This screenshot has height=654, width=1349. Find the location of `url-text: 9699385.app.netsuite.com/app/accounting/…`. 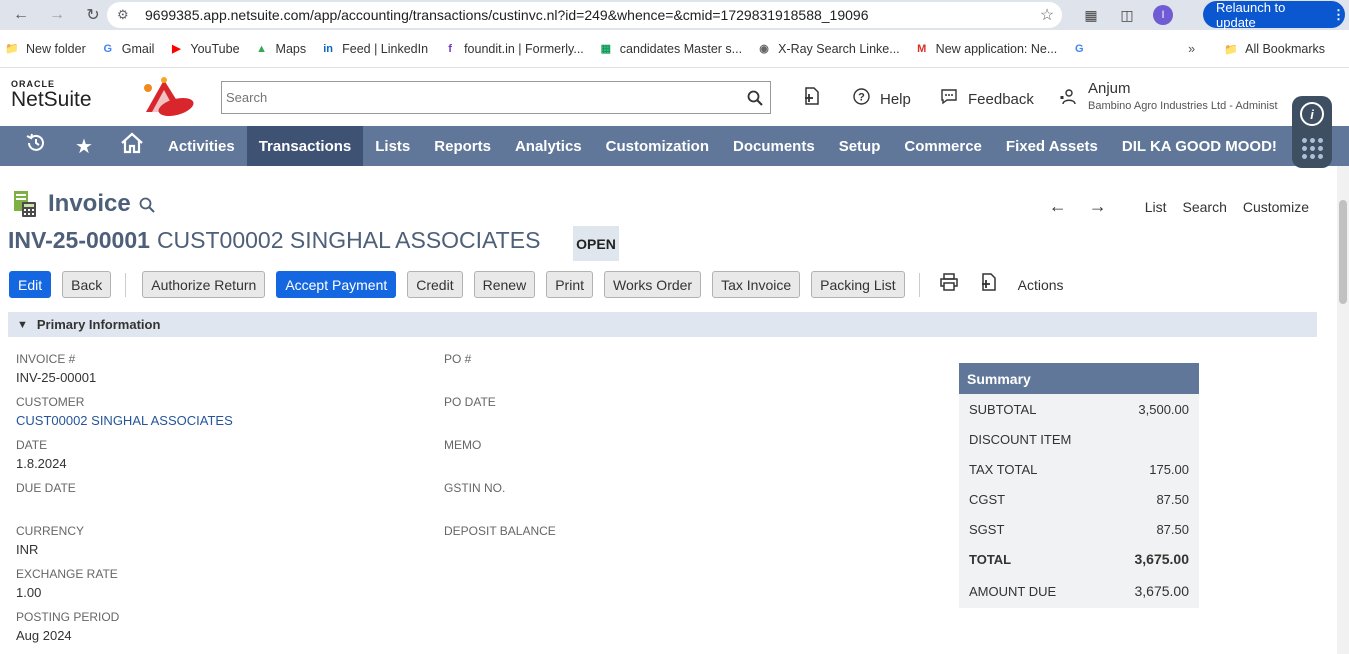

url-text: 9699385.app.netsuite.com/app/accounting/… is located at coordinates (588, 15).